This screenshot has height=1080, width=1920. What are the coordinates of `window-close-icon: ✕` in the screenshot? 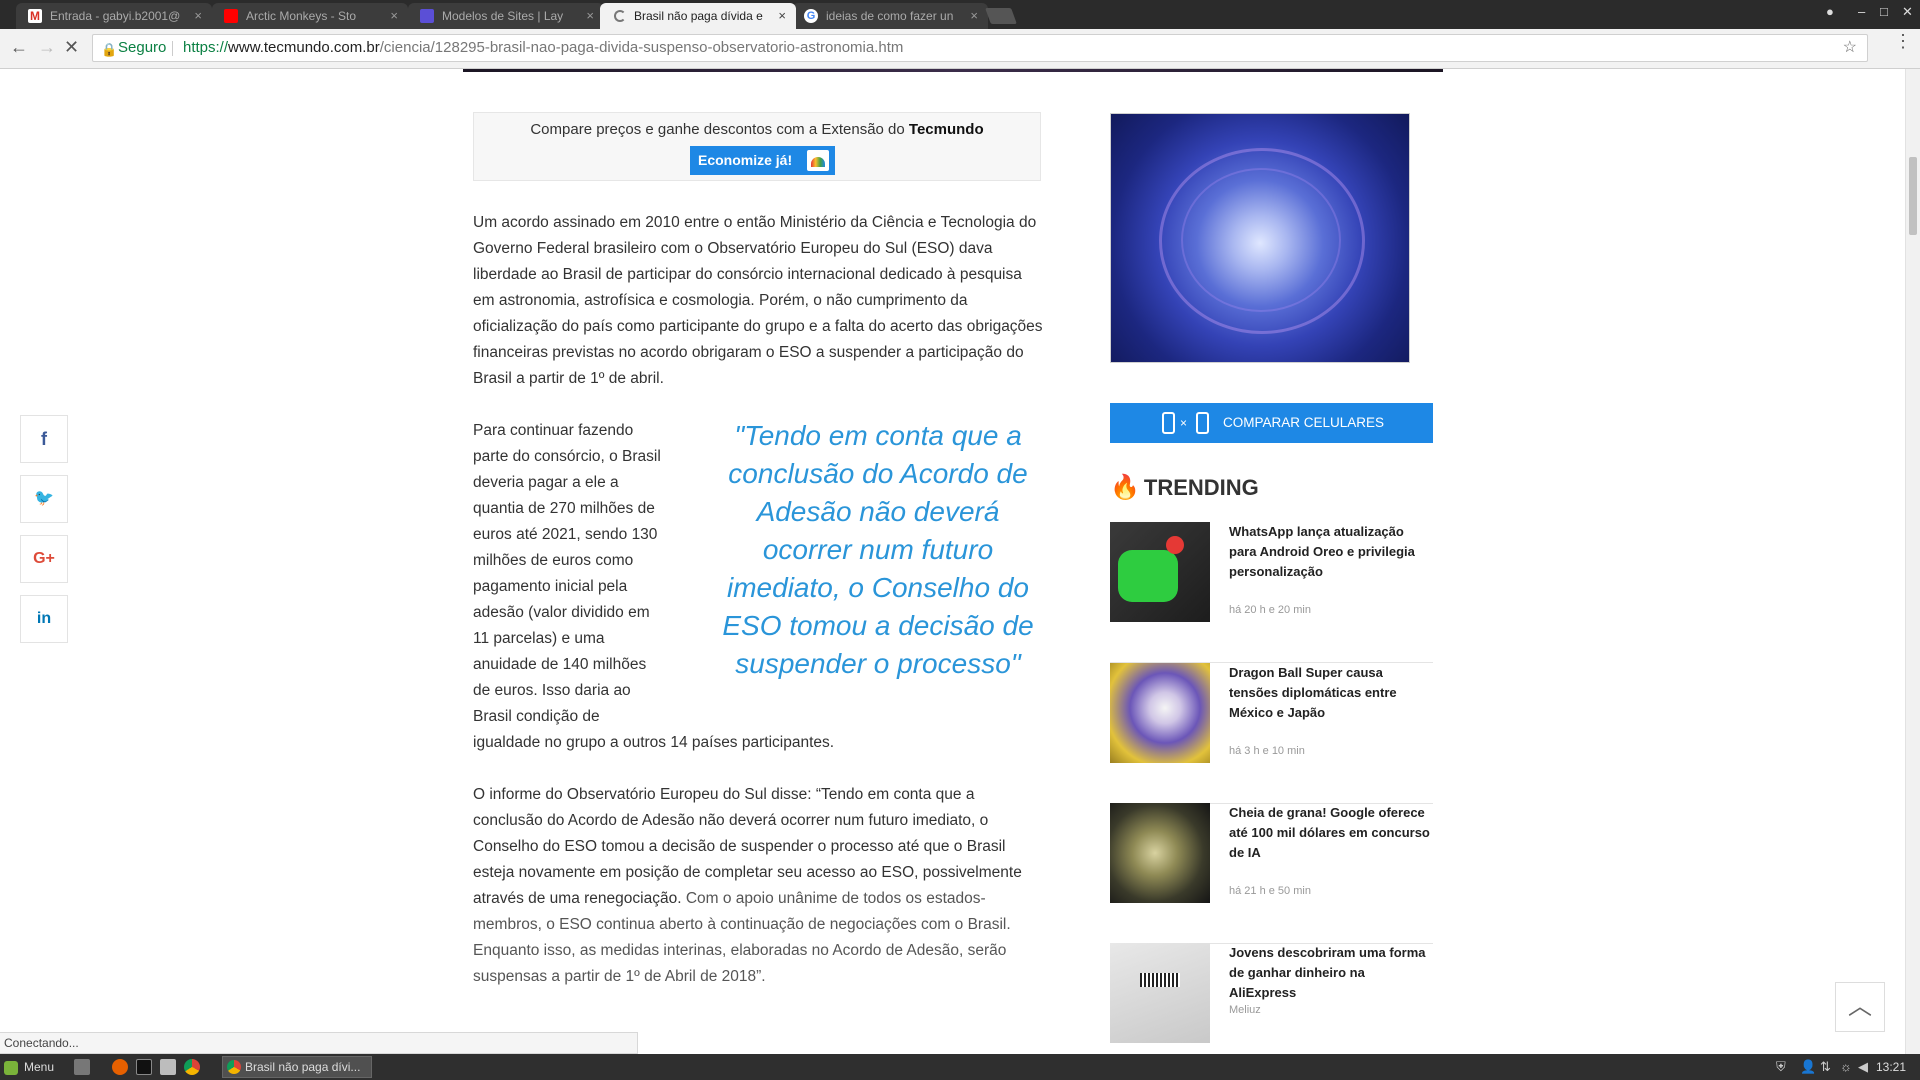 It's located at (1907, 12).